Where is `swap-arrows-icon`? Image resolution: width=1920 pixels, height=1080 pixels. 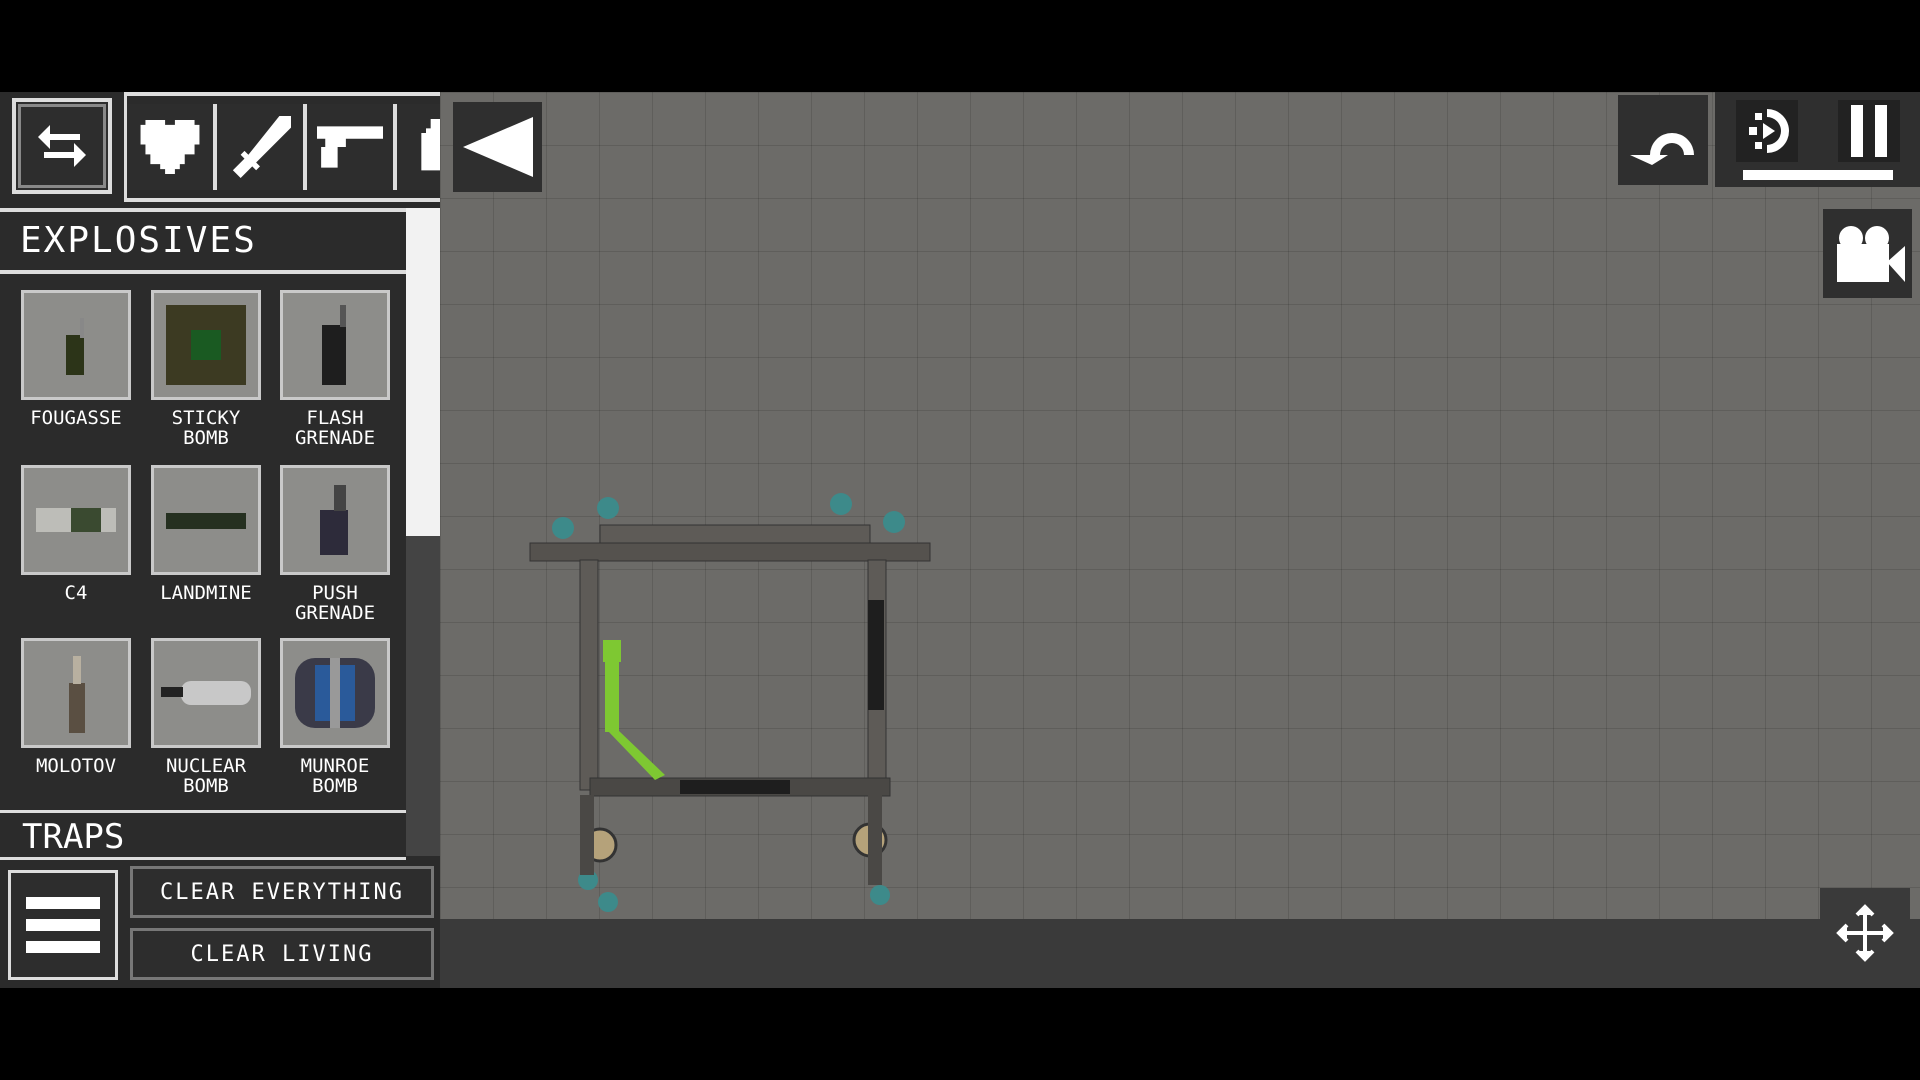
swap-arrows-icon is located at coordinates (62, 146).